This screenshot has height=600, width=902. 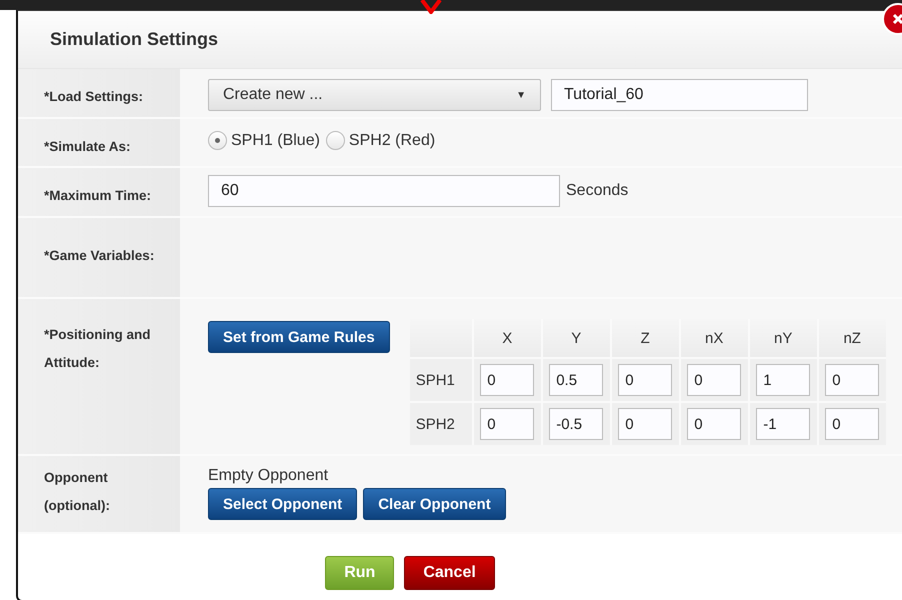 What do you see at coordinates (100, 256) in the screenshot?
I see `field-label: *Game Variables:` at bounding box center [100, 256].